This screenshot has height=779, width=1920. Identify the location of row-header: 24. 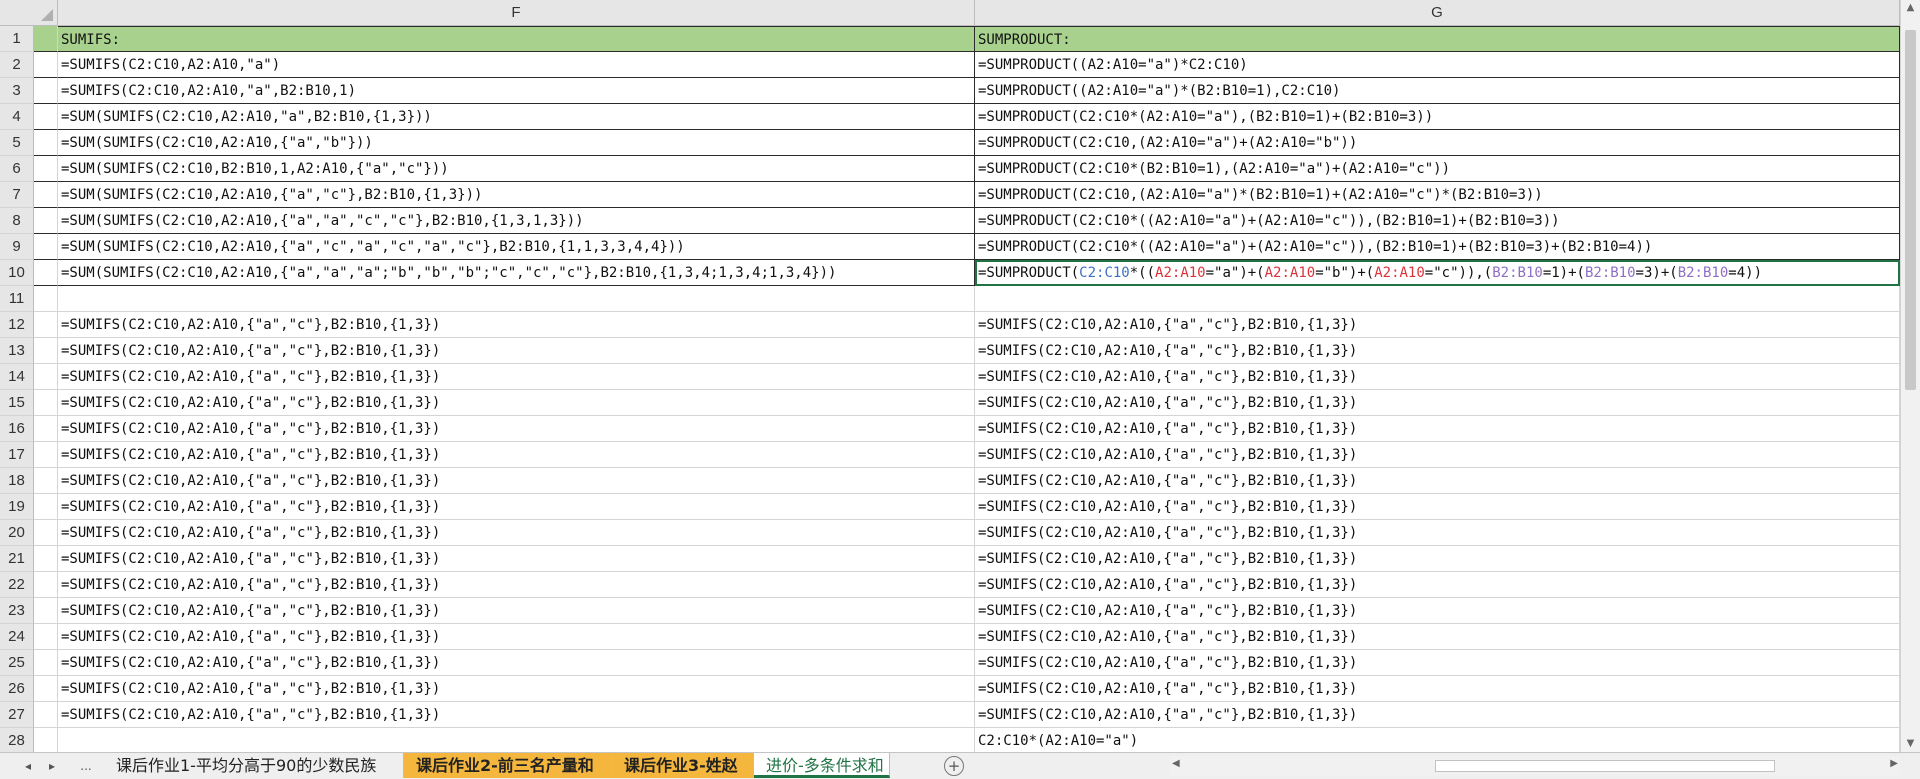
(17, 637).